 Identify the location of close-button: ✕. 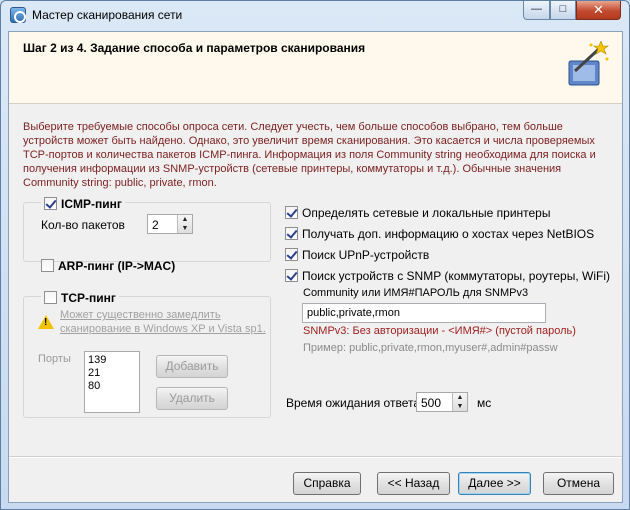
(598, 10).